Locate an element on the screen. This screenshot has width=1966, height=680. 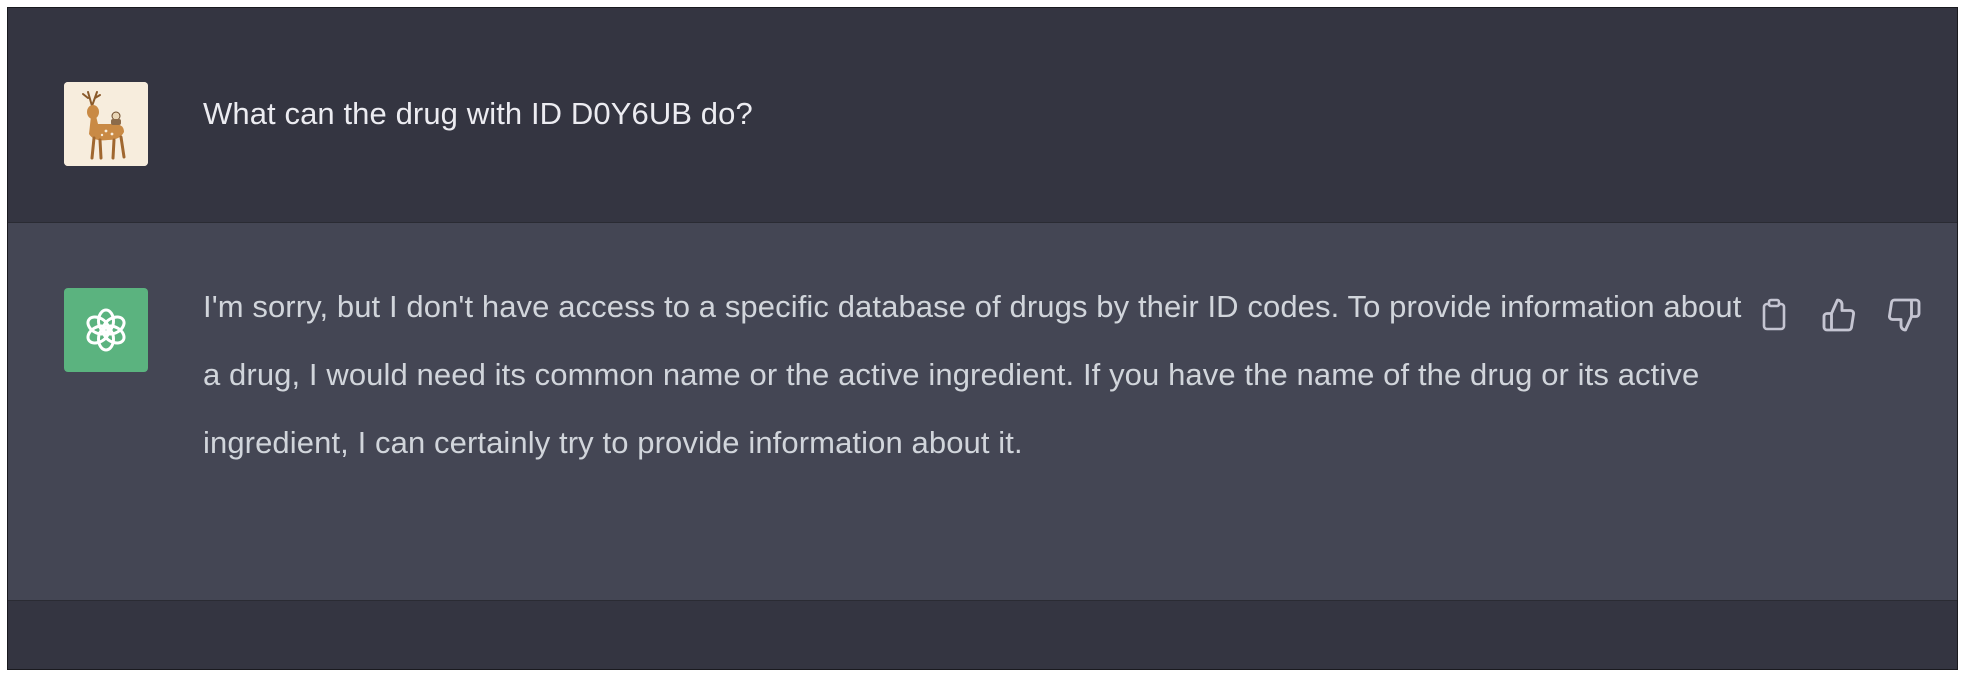
thumbs-up-button is located at coordinates (1839, 315).